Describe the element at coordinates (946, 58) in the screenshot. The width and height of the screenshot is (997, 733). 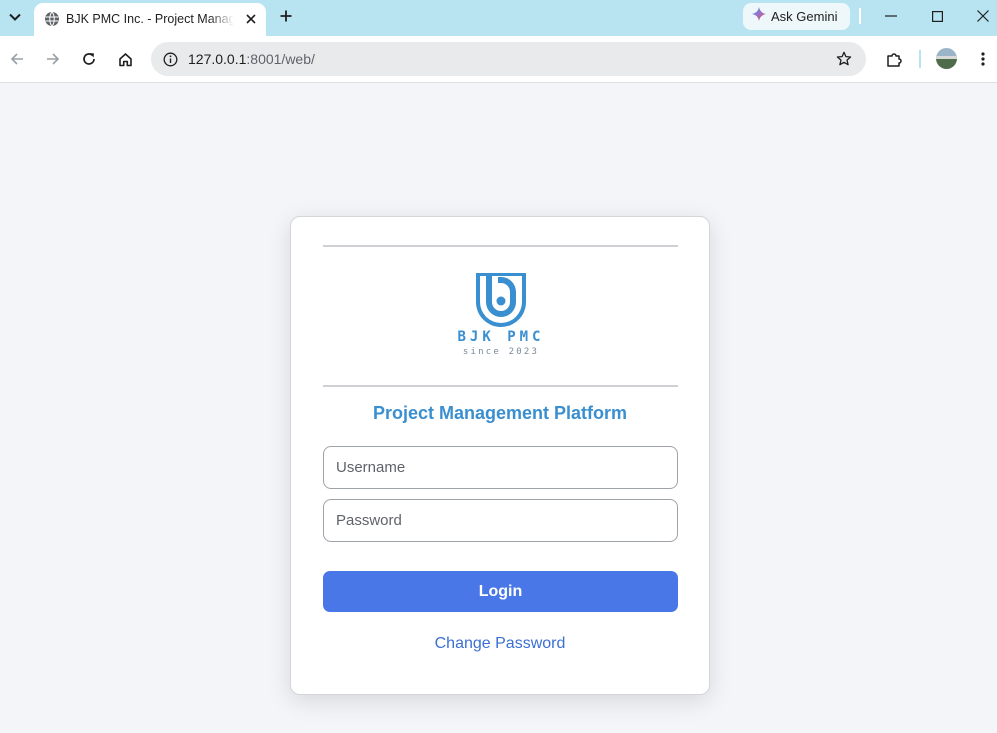
I see `profile-avatar` at that location.